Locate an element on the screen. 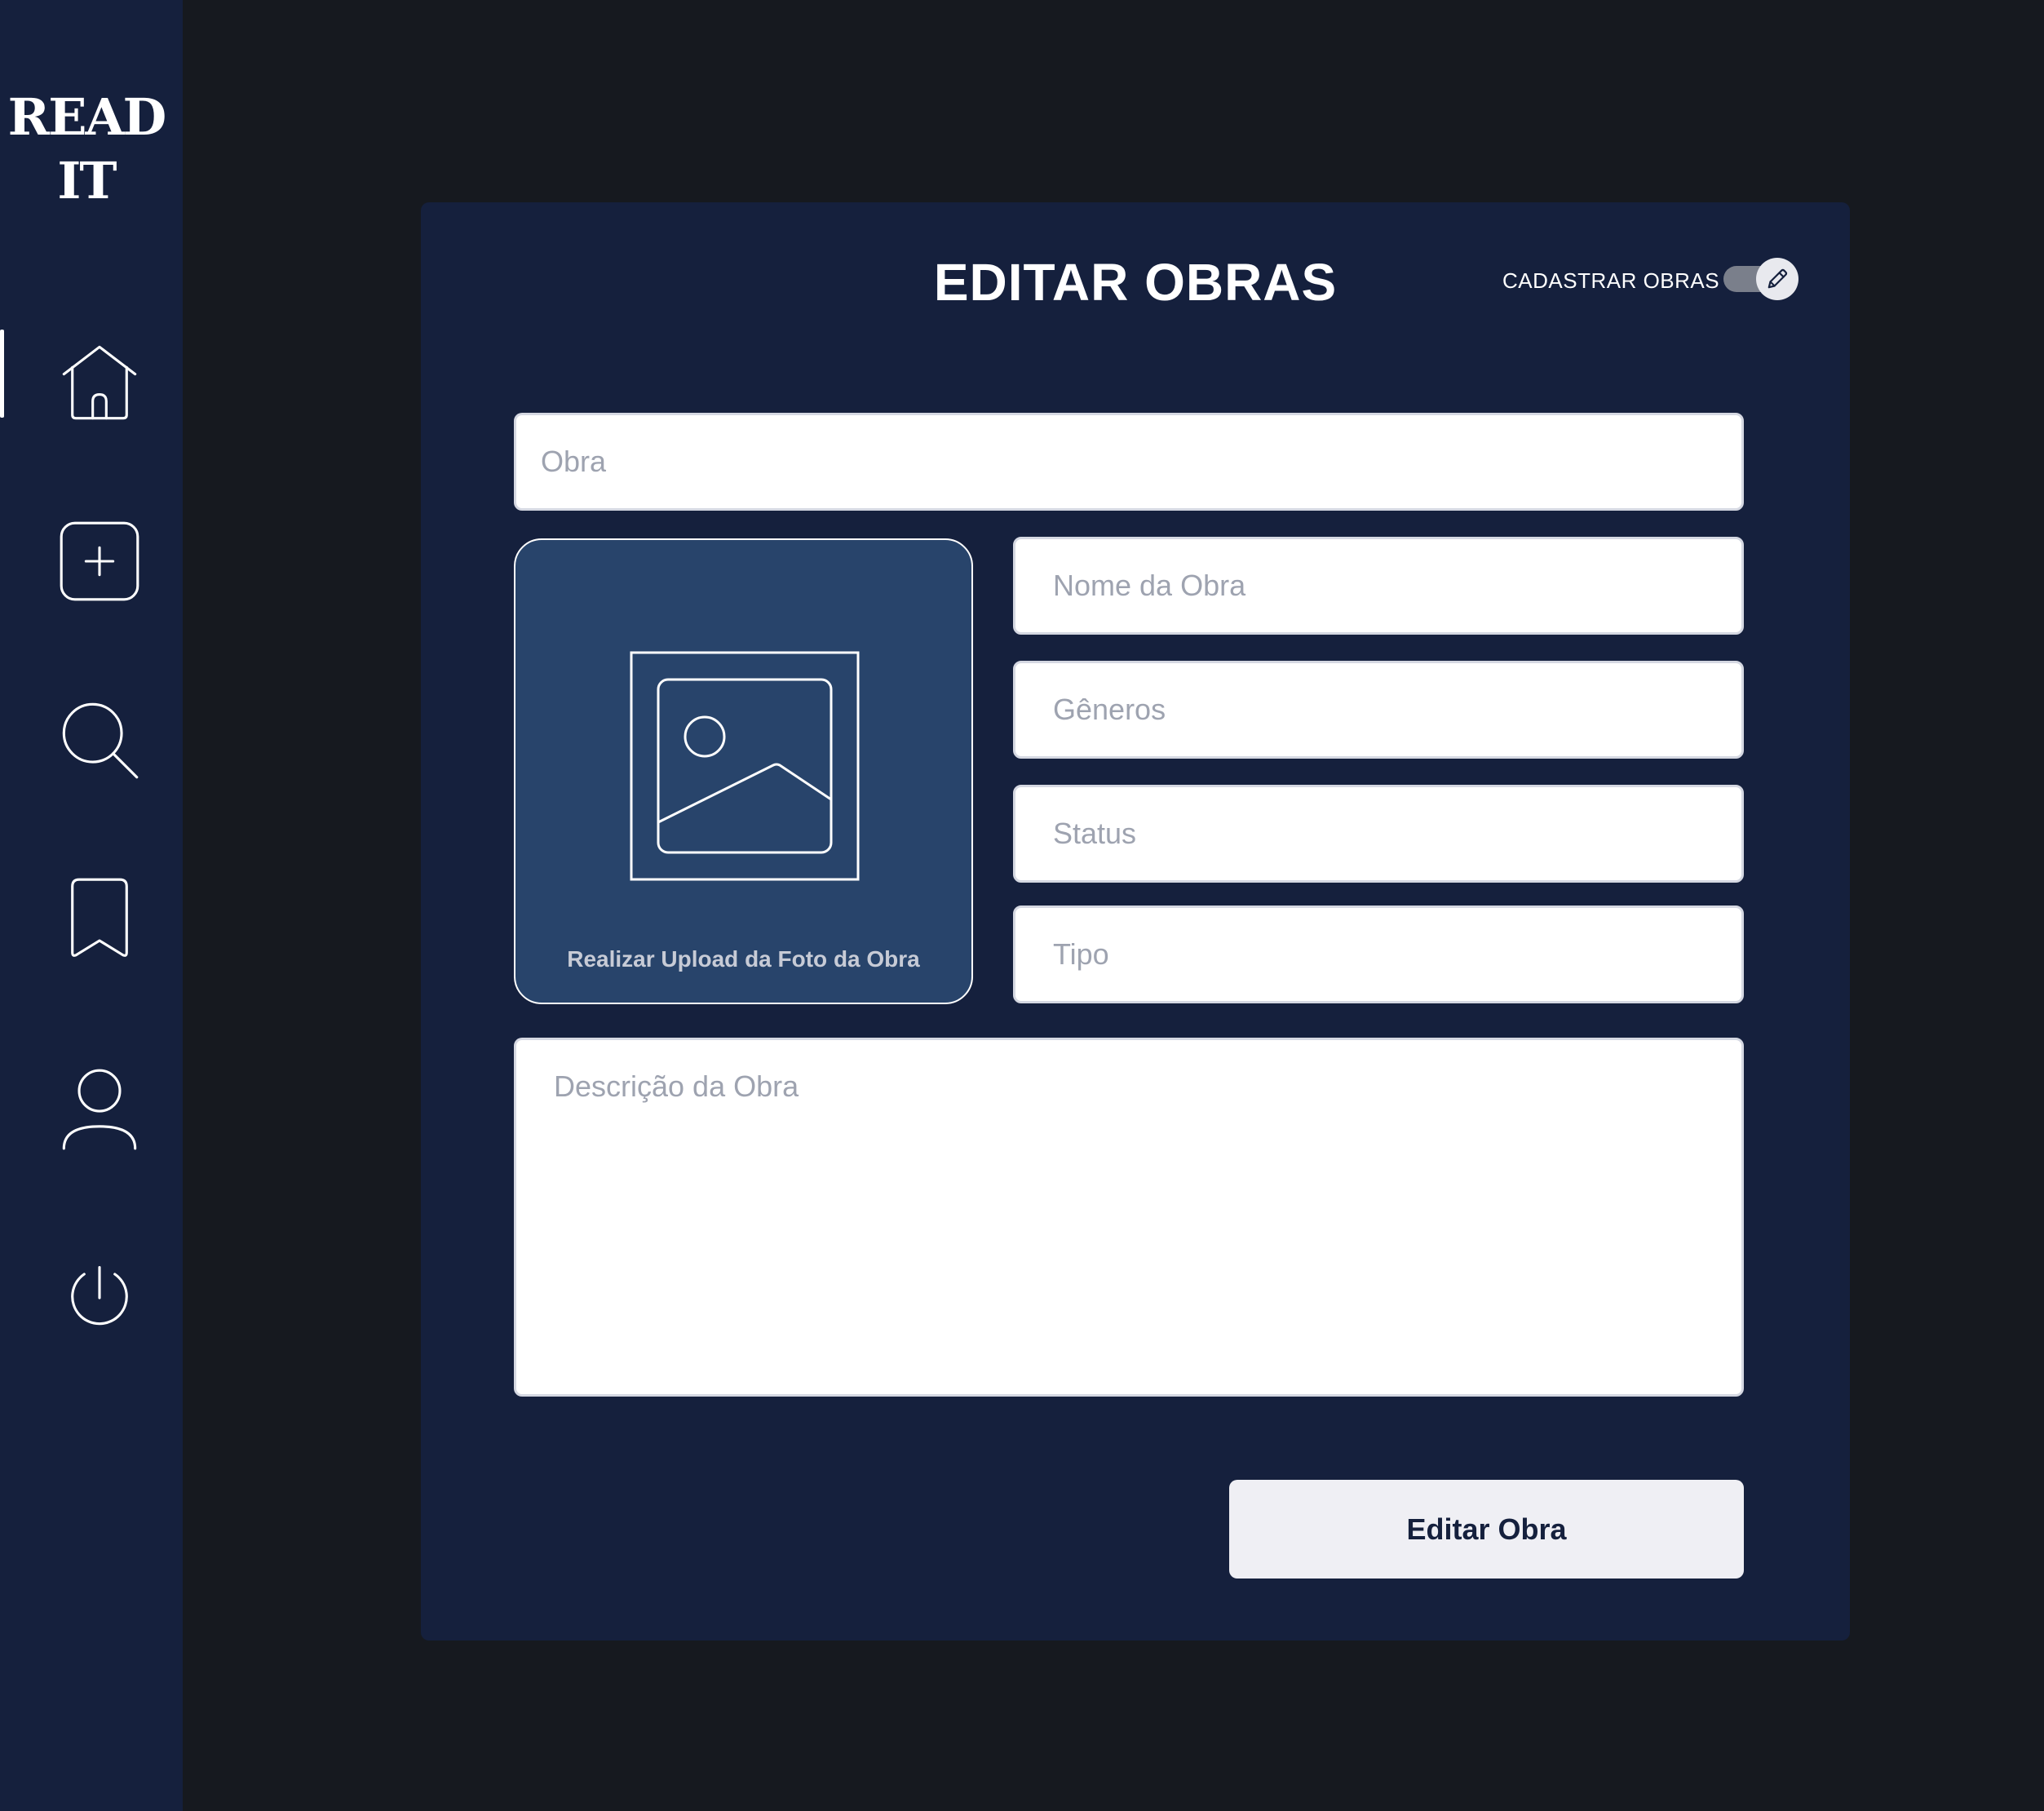 The height and width of the screenshot is (1811, 2044). sidebar-item-bookmarks is located at coordinates (100, 918).